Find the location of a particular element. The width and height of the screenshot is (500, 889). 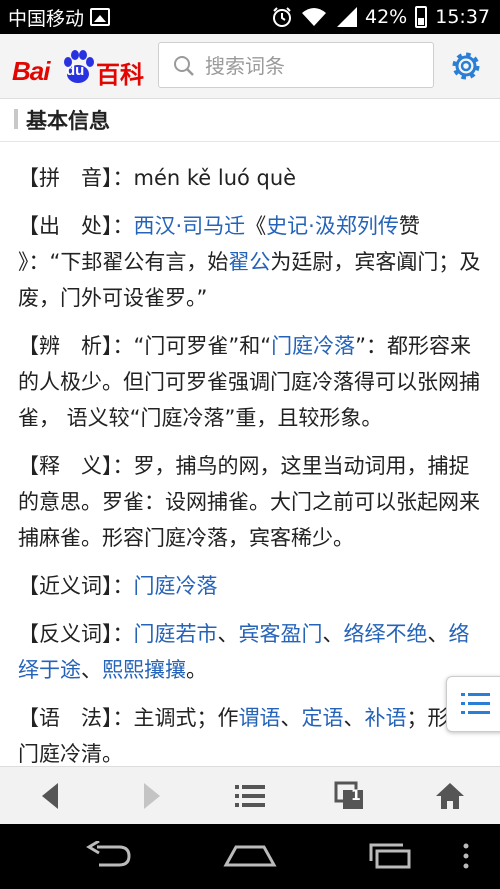

forward-button is located at coordinates (152, 796).